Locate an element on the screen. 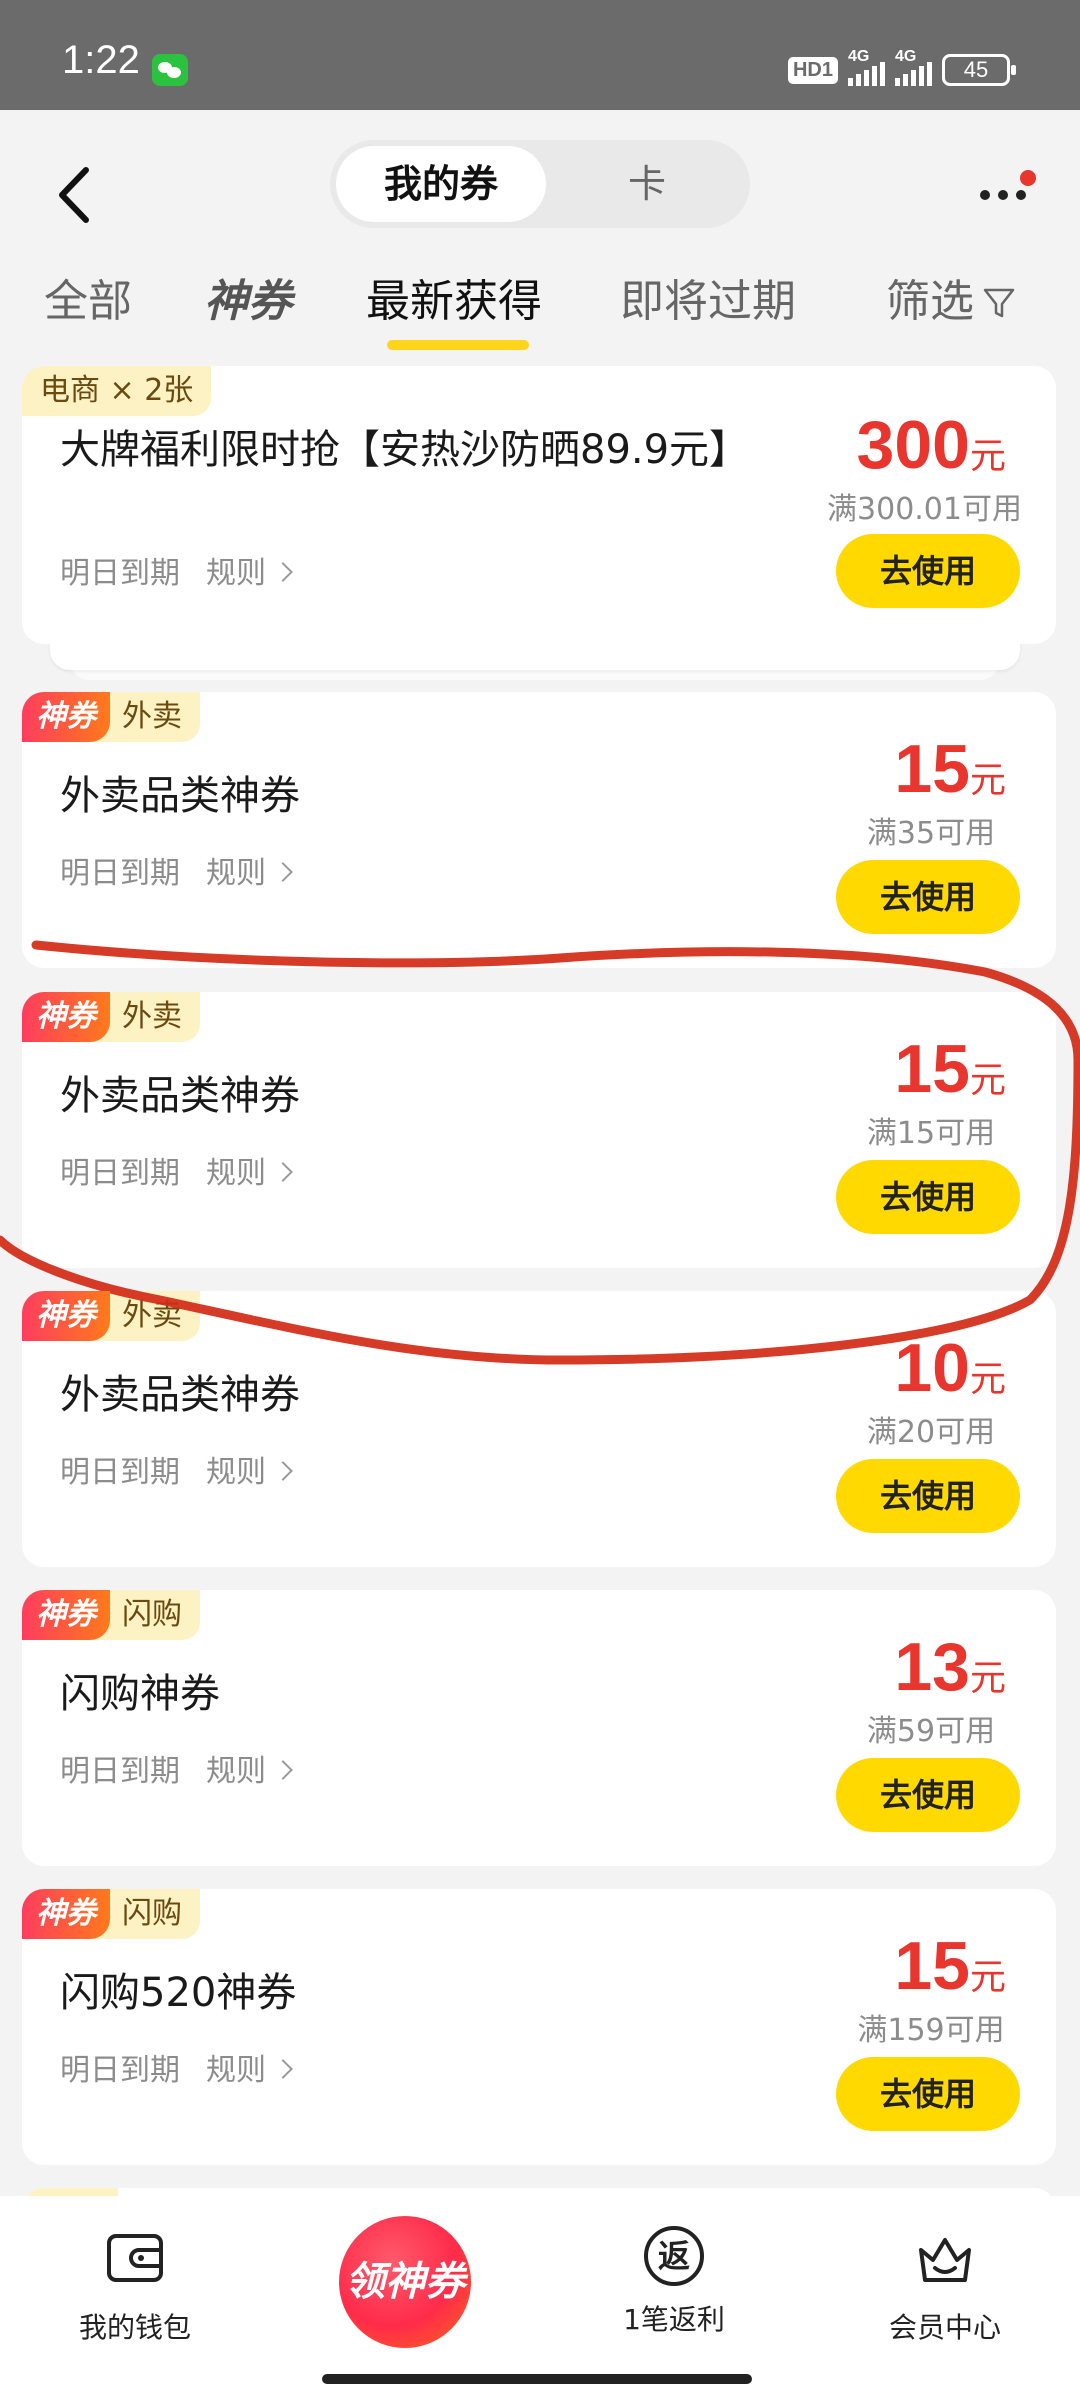 This screenshot has width=1080, height=2400. nav-wallet: 我的钱包 is located at coordinates (135, 2286).